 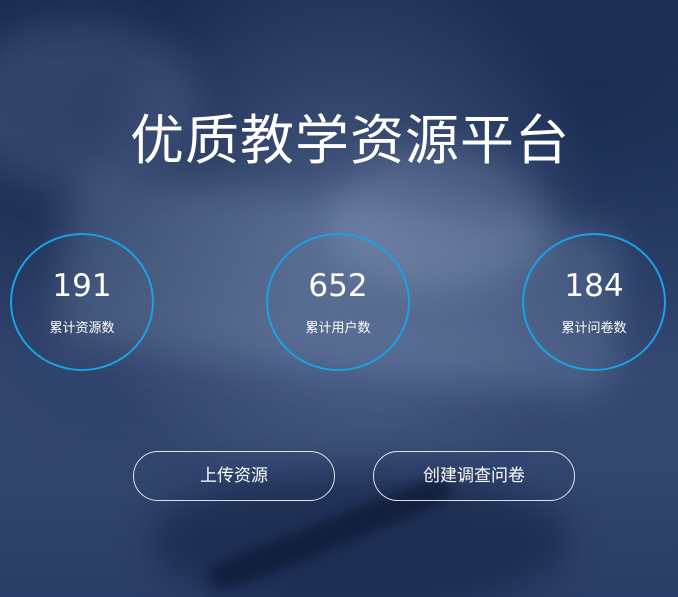 I want to click on stat-surveys: 184 累计问卷数, so click(x=594, y=302).